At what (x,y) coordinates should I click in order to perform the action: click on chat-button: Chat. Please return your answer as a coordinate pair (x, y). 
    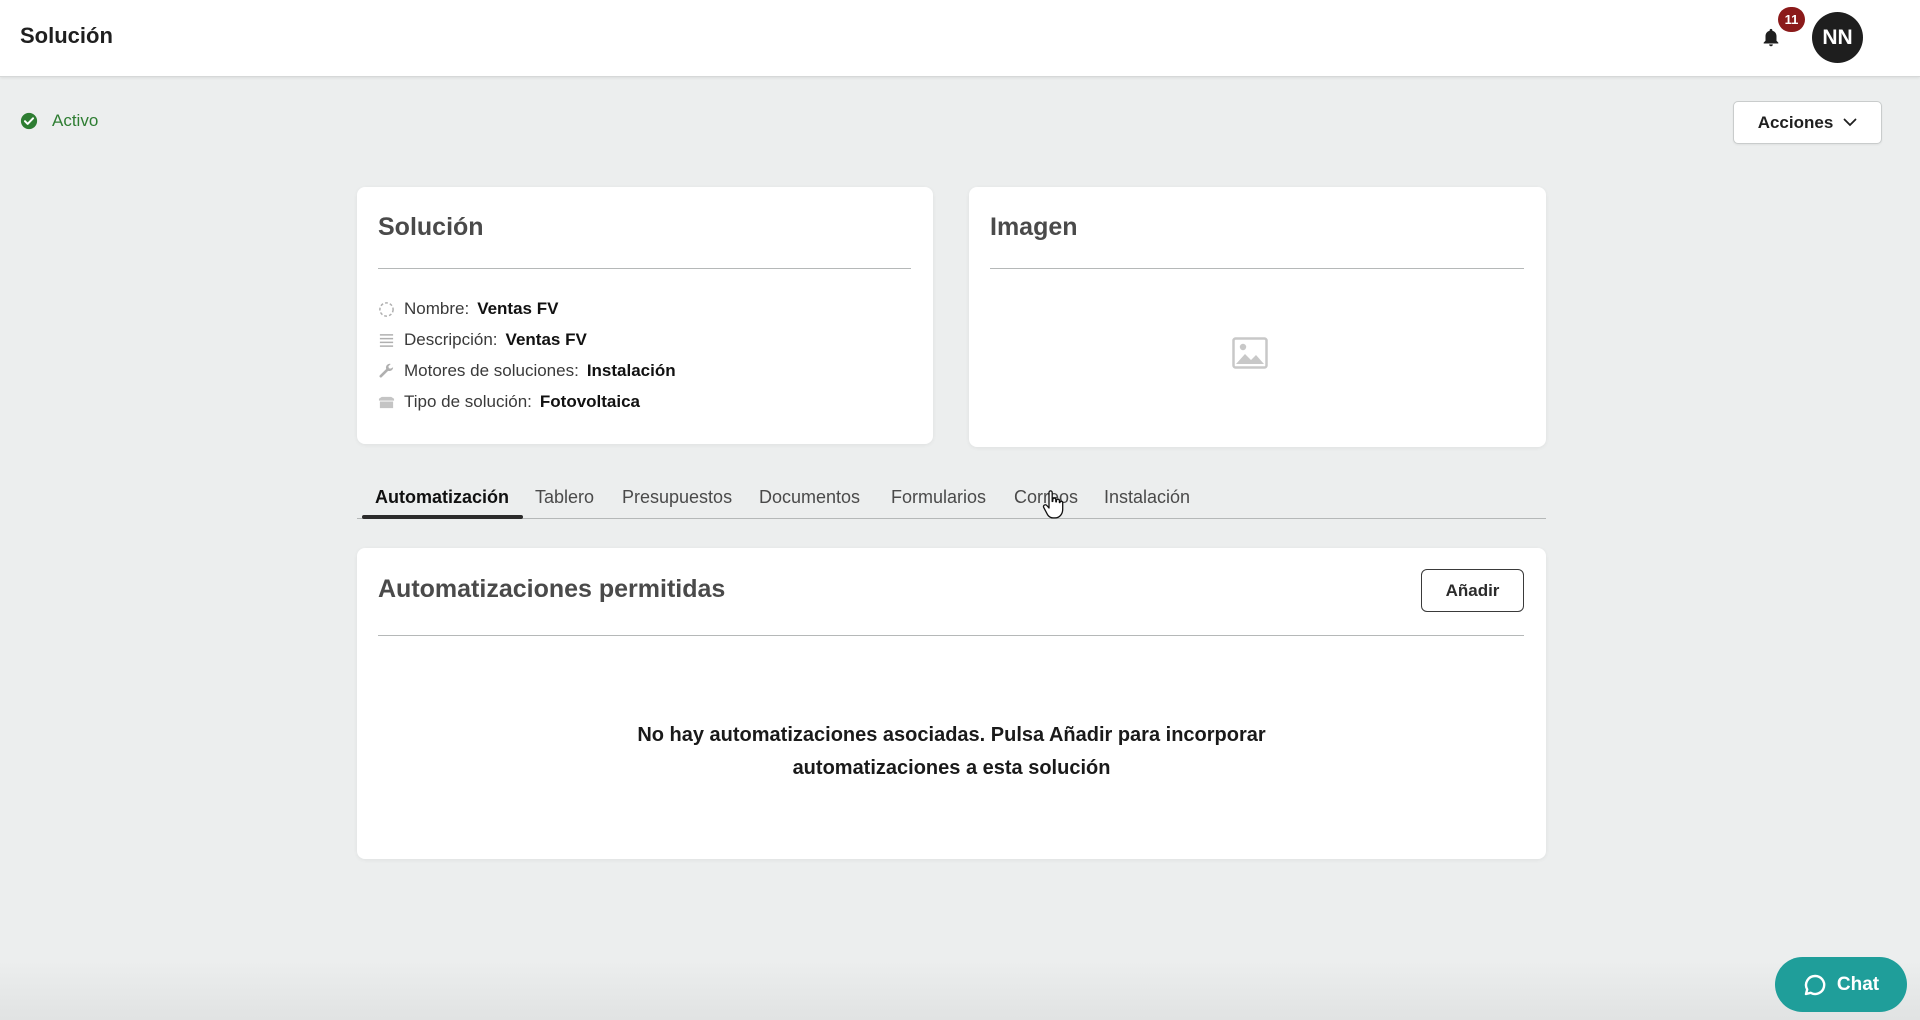
    Looking at the image, I should click on (1841, 984).